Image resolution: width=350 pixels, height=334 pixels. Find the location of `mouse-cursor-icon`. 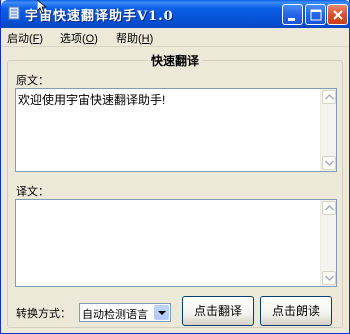

mouse-cursor-icon is located at coordinates (42, 7).